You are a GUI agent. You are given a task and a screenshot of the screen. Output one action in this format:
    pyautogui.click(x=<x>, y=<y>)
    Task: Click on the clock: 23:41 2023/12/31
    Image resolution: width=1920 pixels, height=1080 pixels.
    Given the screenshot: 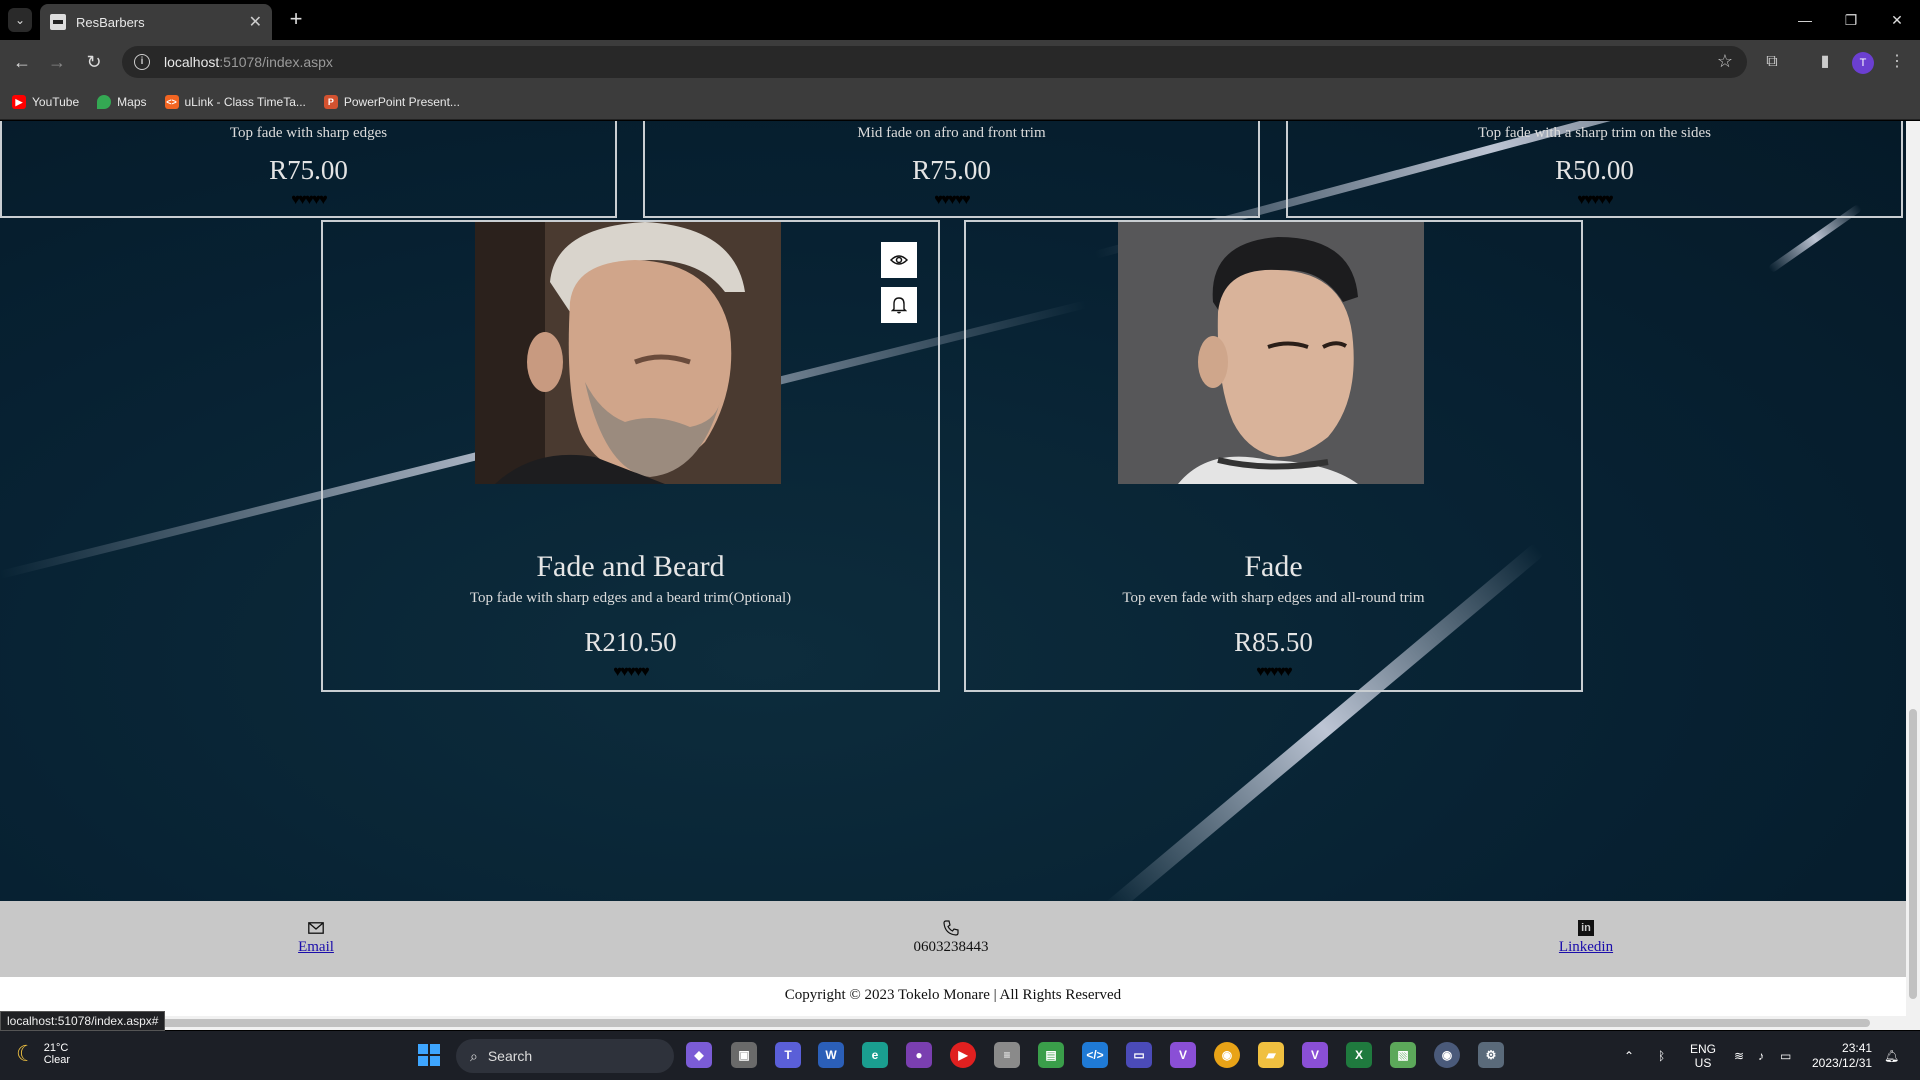 What is the action you would take?
    pyautogui.click(x=1842, y=1055)
    